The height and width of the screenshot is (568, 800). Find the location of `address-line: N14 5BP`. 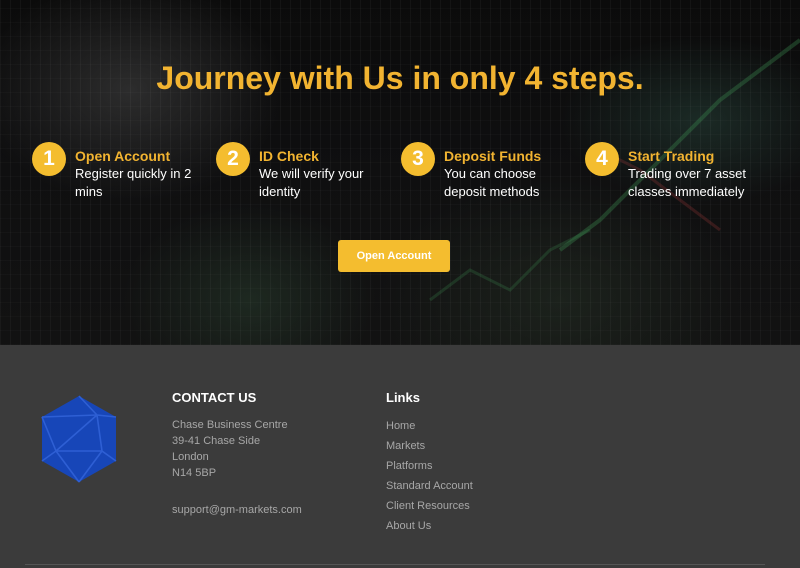

address-line: N14 5BP is located at coordinates (194, 473).